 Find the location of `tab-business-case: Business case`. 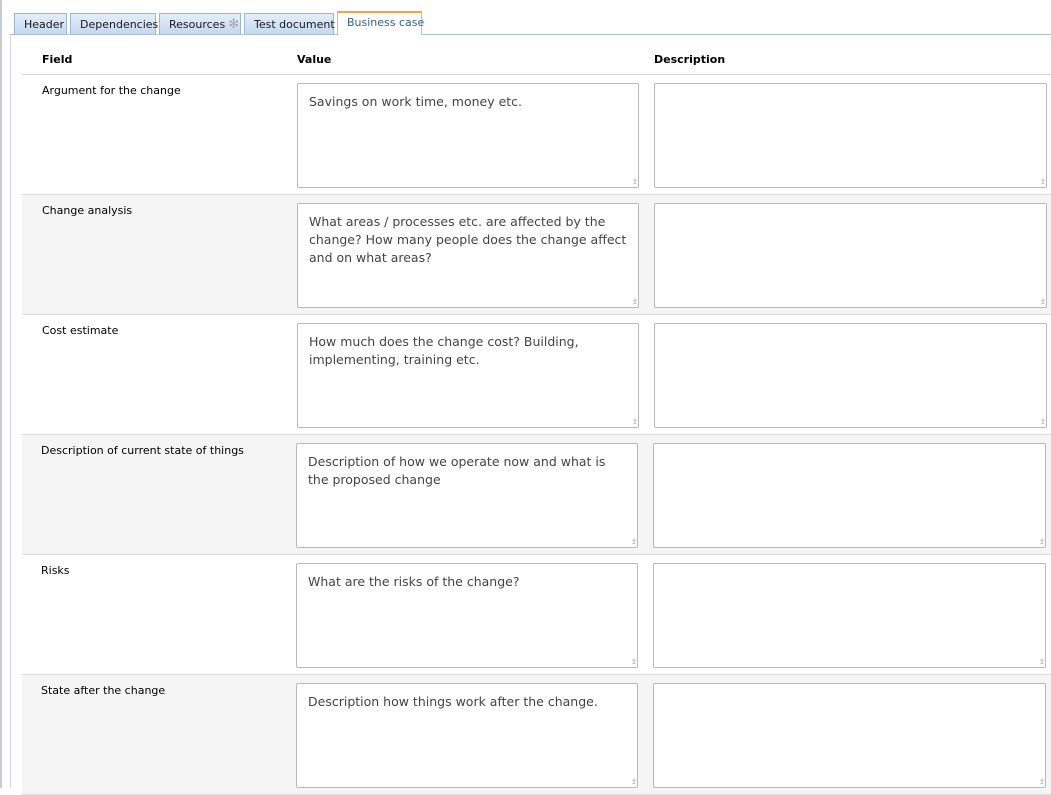

tab-business-case: Business case is located at coordinates (381, 23).